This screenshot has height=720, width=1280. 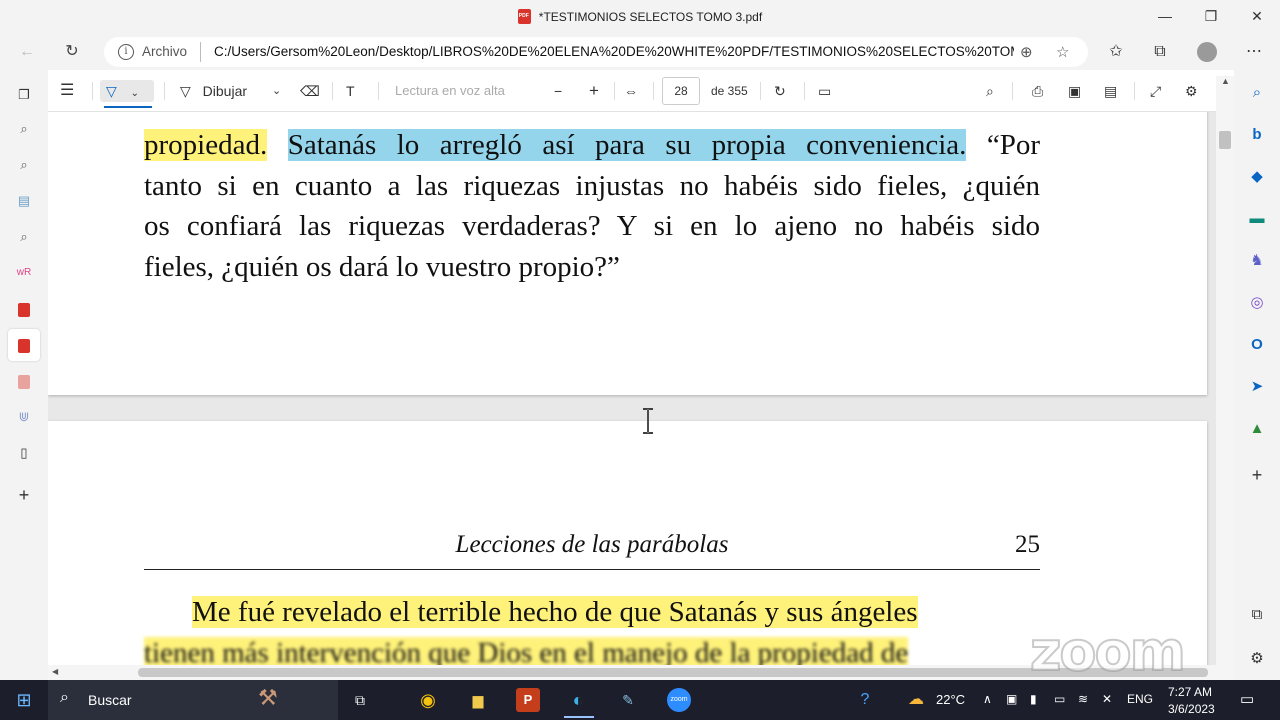 I want to click on outlook-icon: O, so click(x=1257, y=345).